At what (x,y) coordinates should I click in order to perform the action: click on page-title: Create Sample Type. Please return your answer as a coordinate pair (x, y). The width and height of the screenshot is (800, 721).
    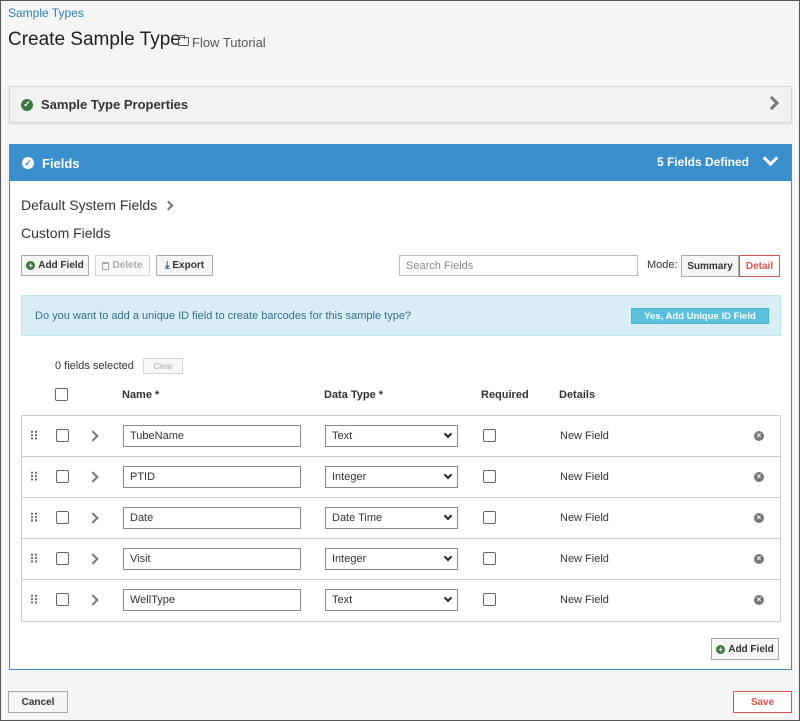
    Looking at the image, I should click on (94, 39).